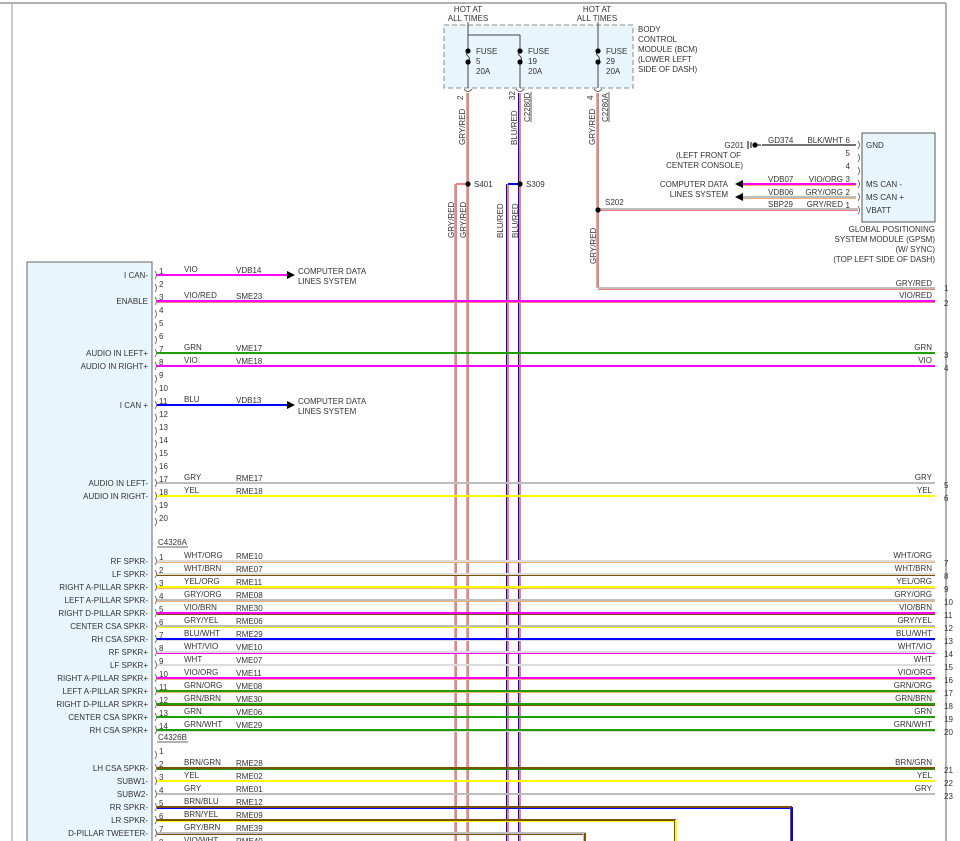 The width and height of the screenshot is (960, 841). What do you see at coordinates (946, 576) in the screenshot?
I see `pin-number: 8` at bounding box center [946, 576].